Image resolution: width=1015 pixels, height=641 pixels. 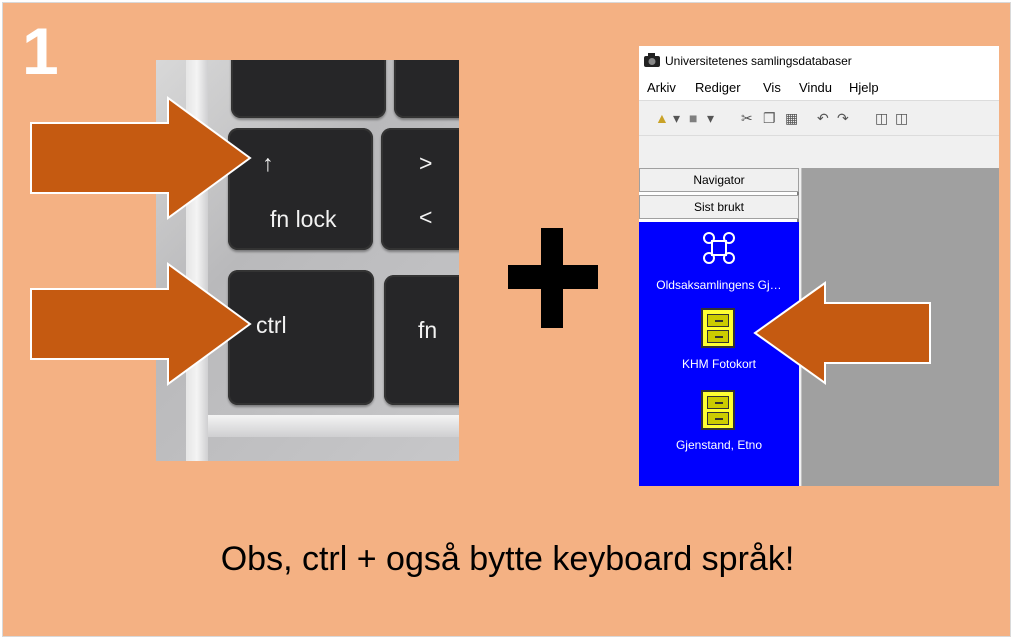 I want to click on panel-icon: ◫, so click(x=901, y=118).